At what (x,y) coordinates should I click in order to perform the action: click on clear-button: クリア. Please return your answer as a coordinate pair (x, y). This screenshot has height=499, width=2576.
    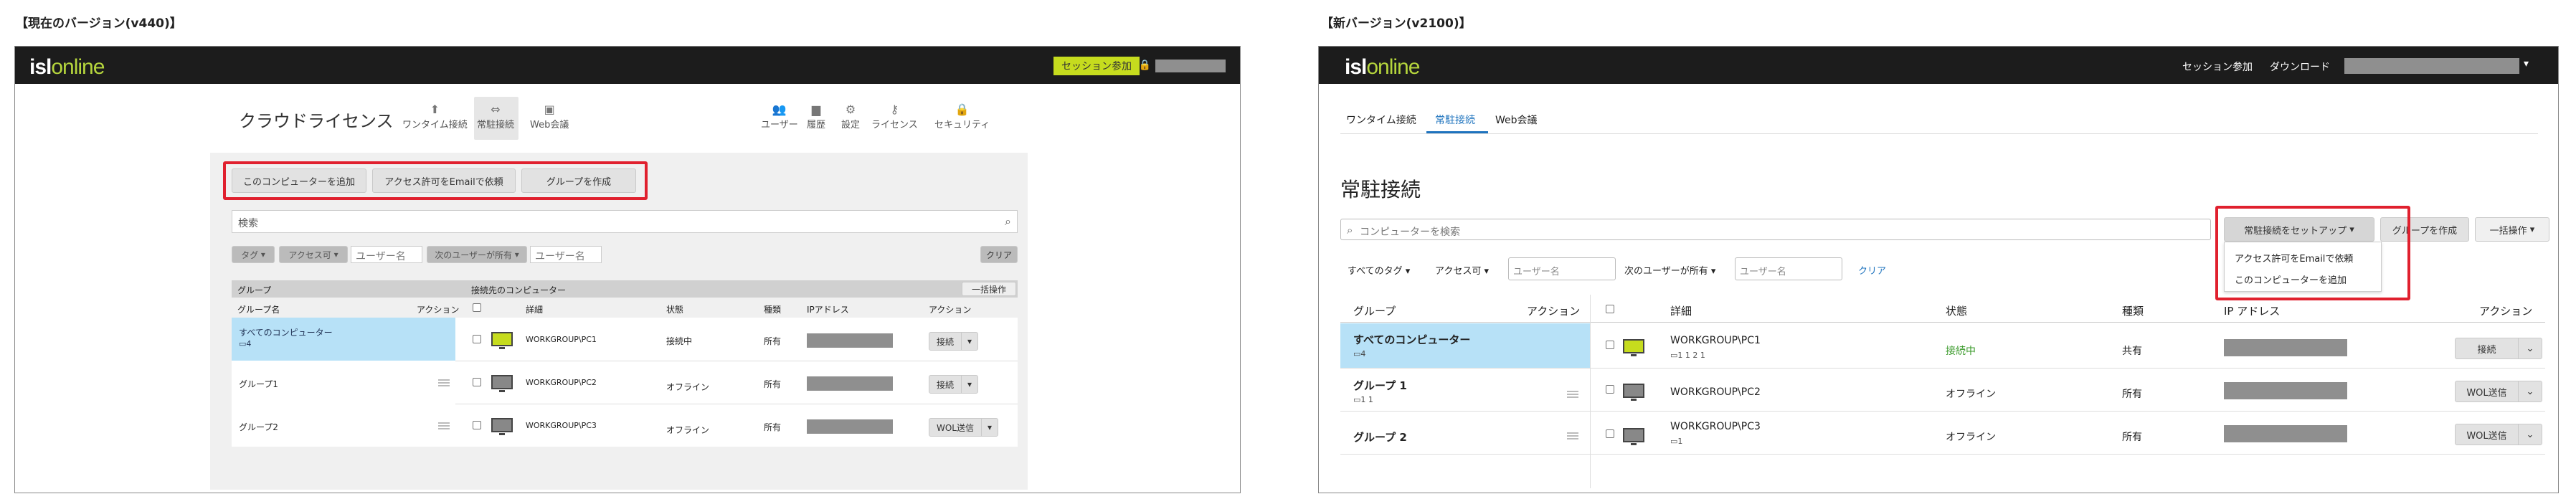
    Looking at the image, I should click on (999, 254).